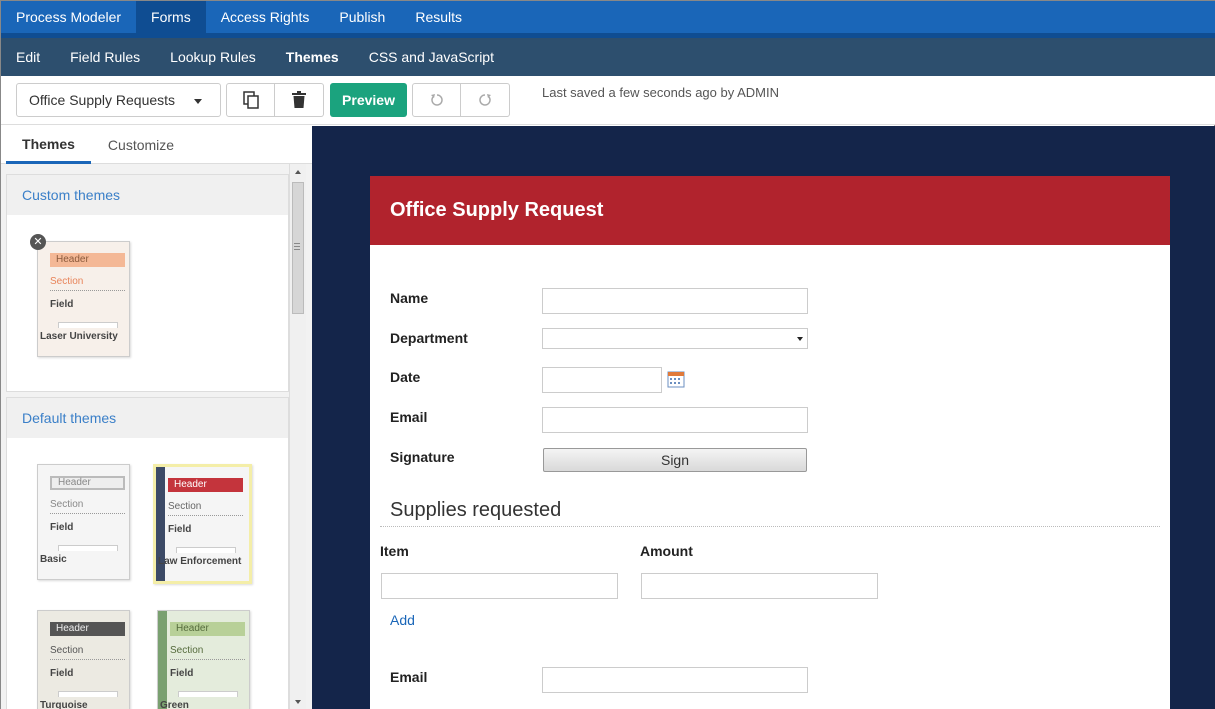 The image size is (1215, 709). I want to click on theme-name: Basic, so click(53, 559).